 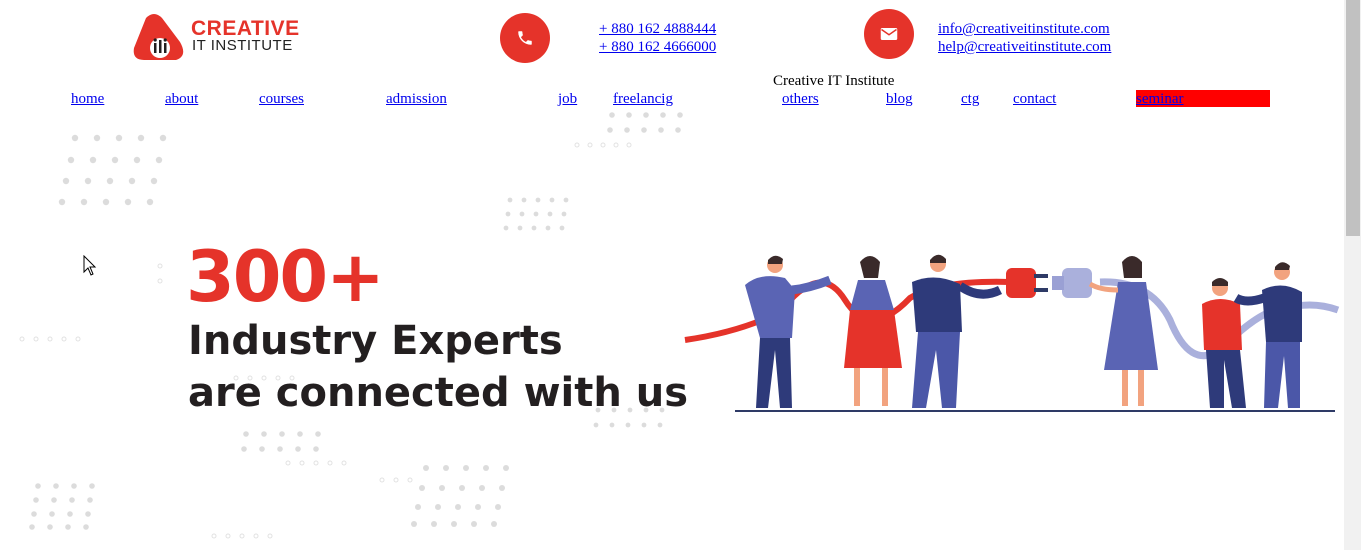 What do you see at coordinates (87, 99) in the screenshot?
I see `nav-home: home` at bounding box center [87, 99].